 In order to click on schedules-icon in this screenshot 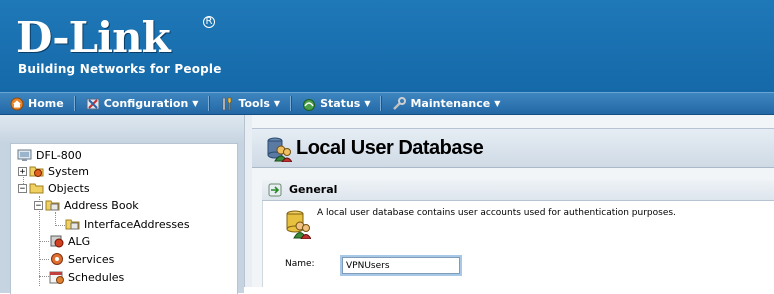, I will do `click(56, 277)`.